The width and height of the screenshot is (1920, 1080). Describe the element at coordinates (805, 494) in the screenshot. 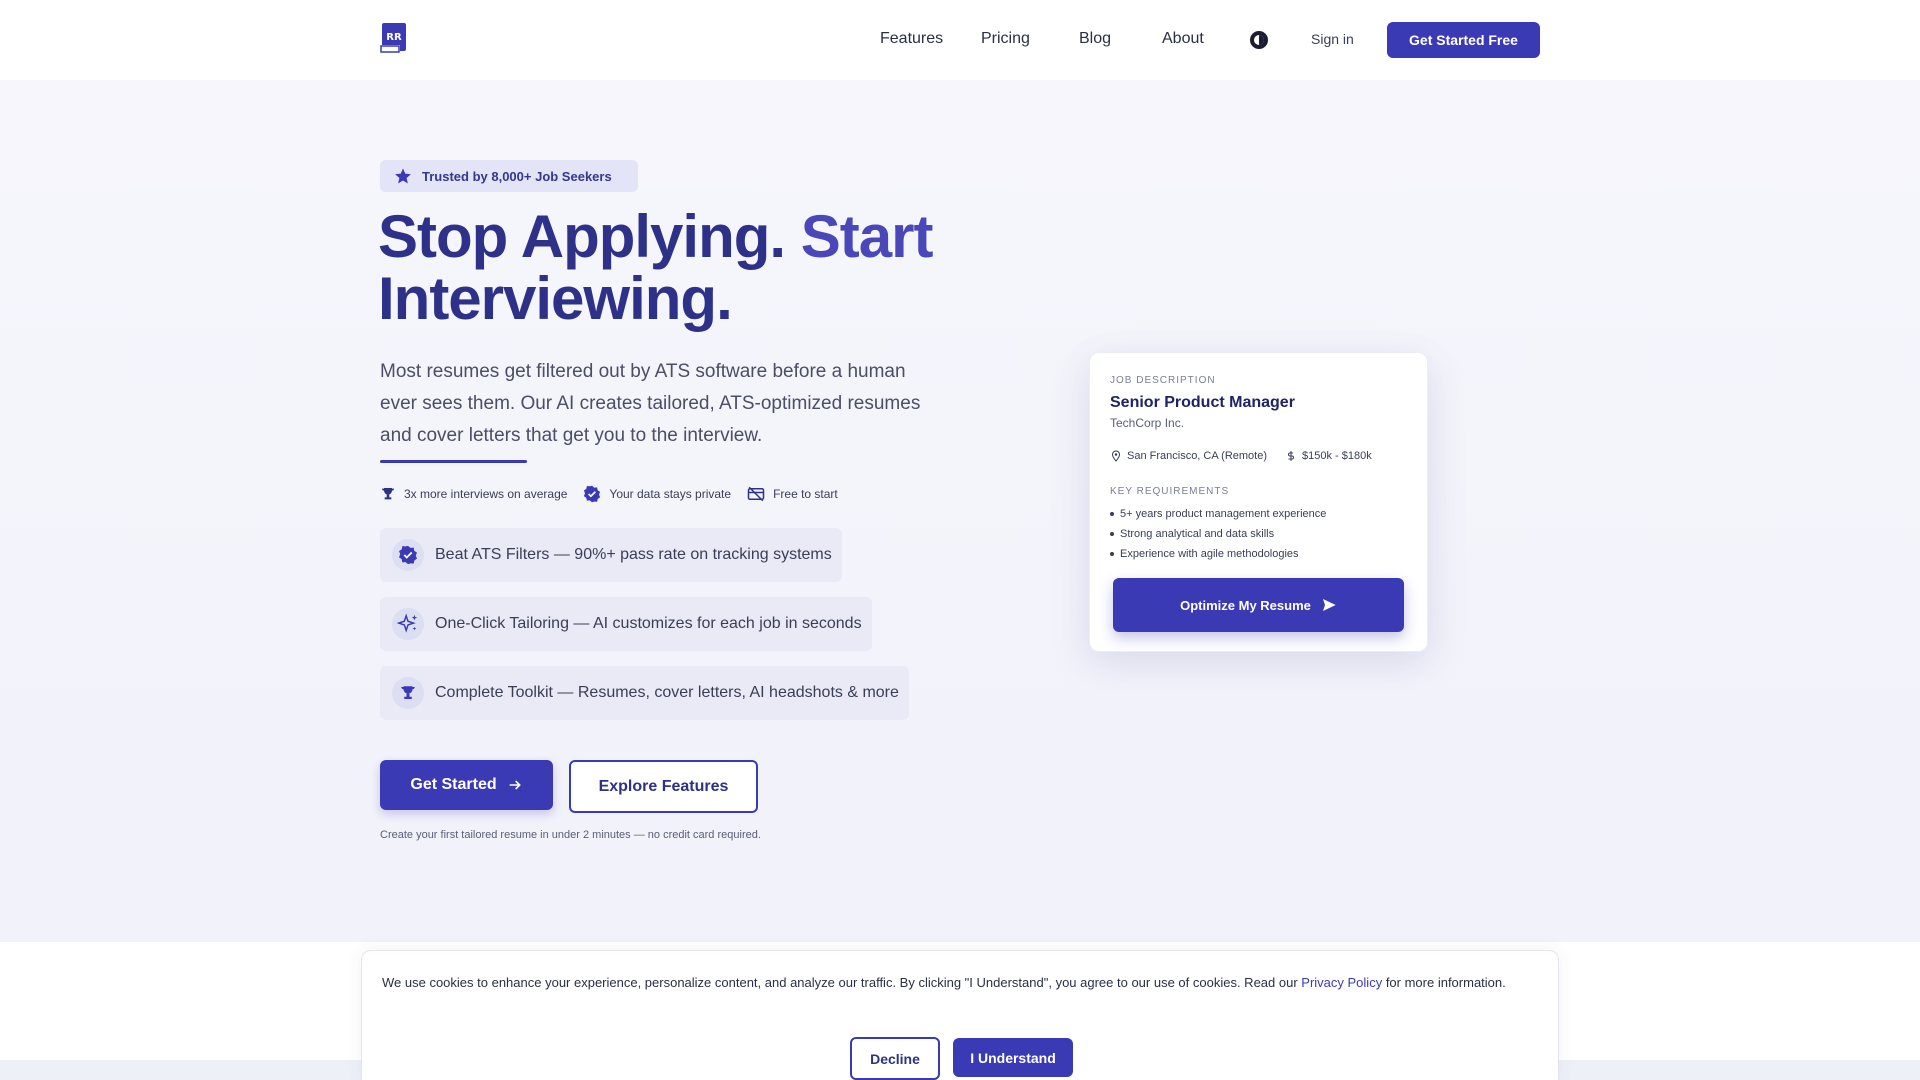

I see `perk-label: Free to start` at that location.